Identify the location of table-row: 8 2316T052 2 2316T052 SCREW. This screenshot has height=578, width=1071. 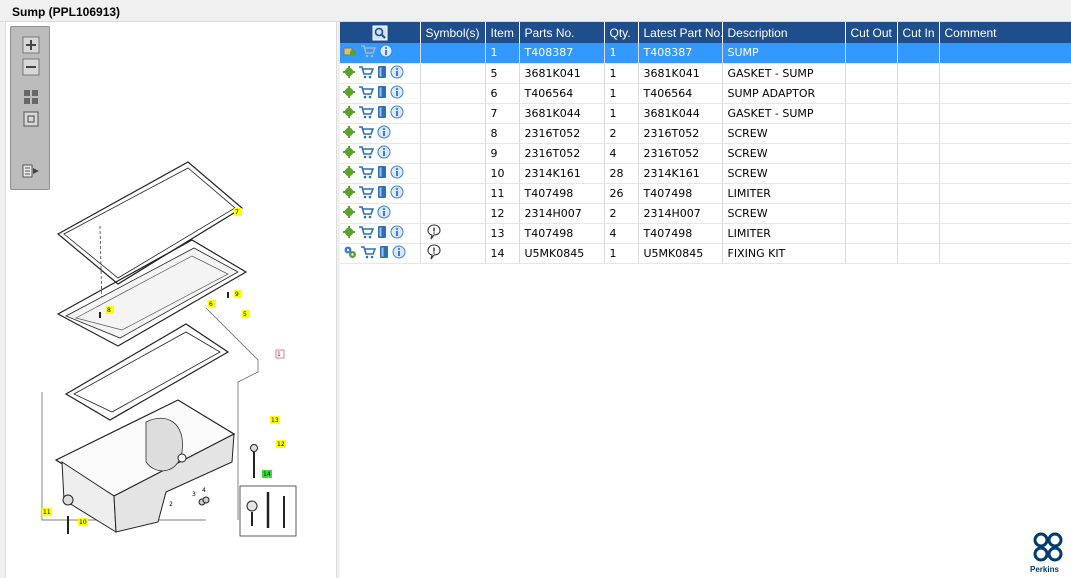
(705, 133).